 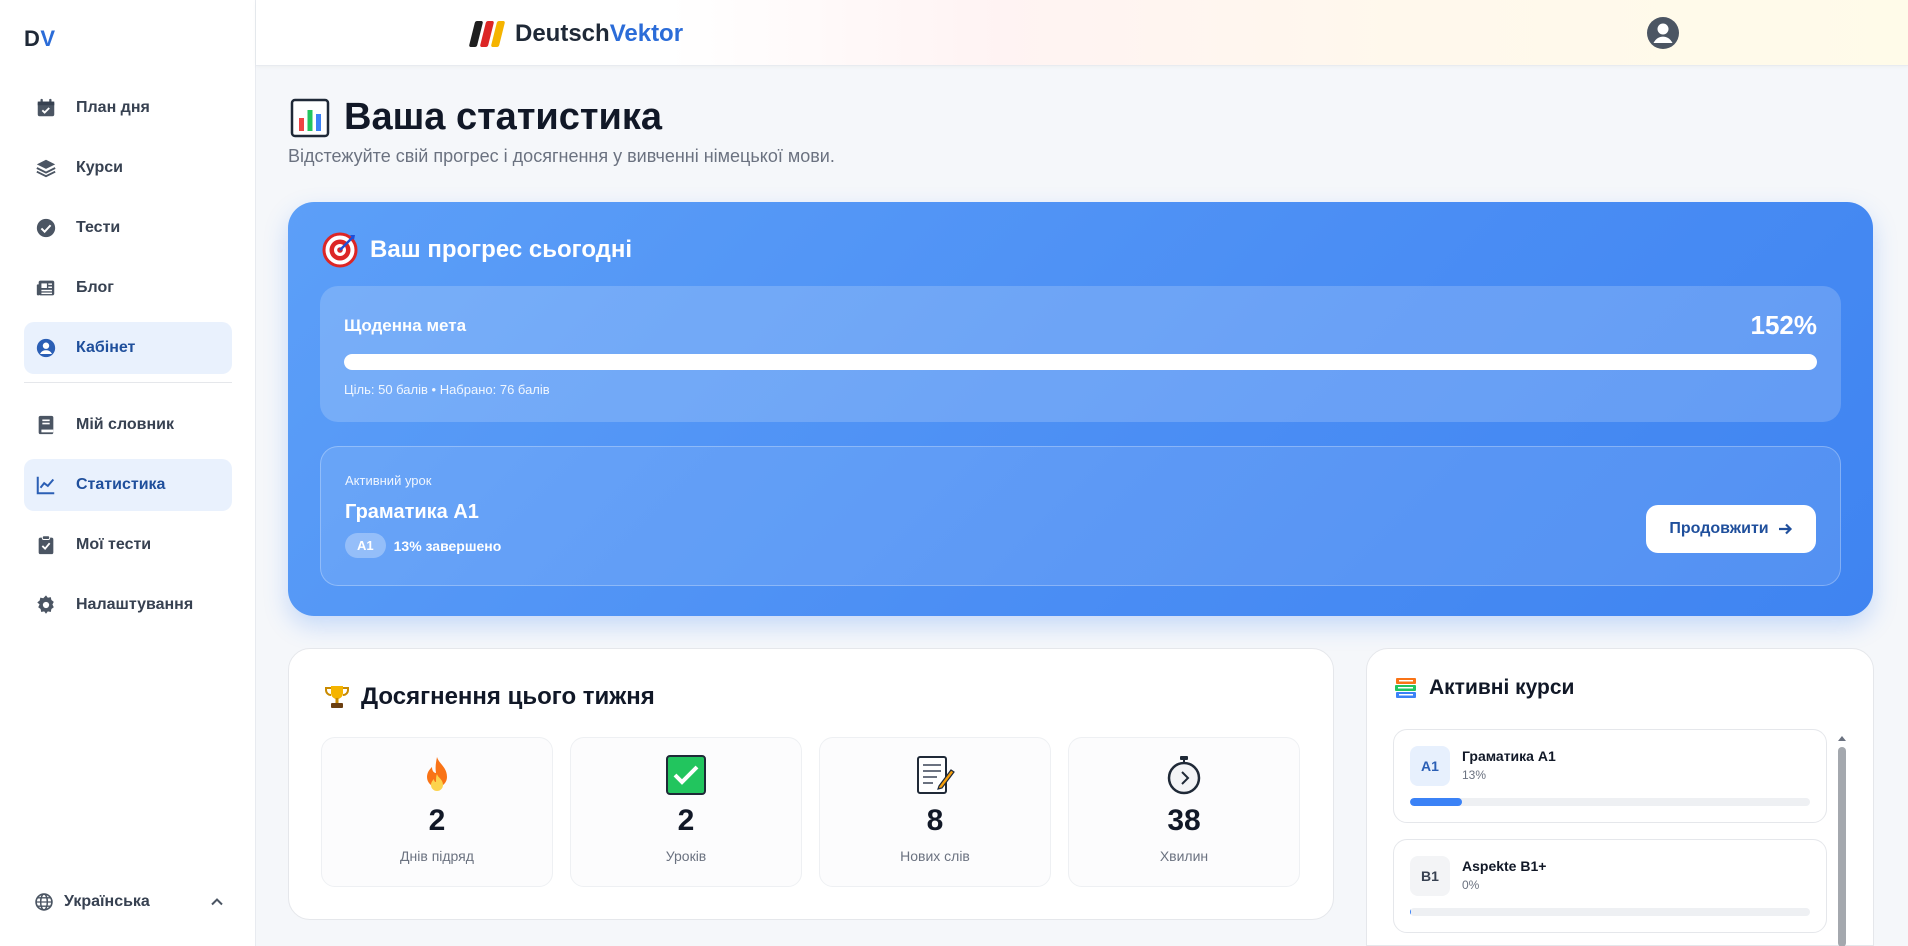 What do you see at coordinates (1785, 529) in the screenshot?
I see `arrow-right-icon` at bounding box center [1785, 529].